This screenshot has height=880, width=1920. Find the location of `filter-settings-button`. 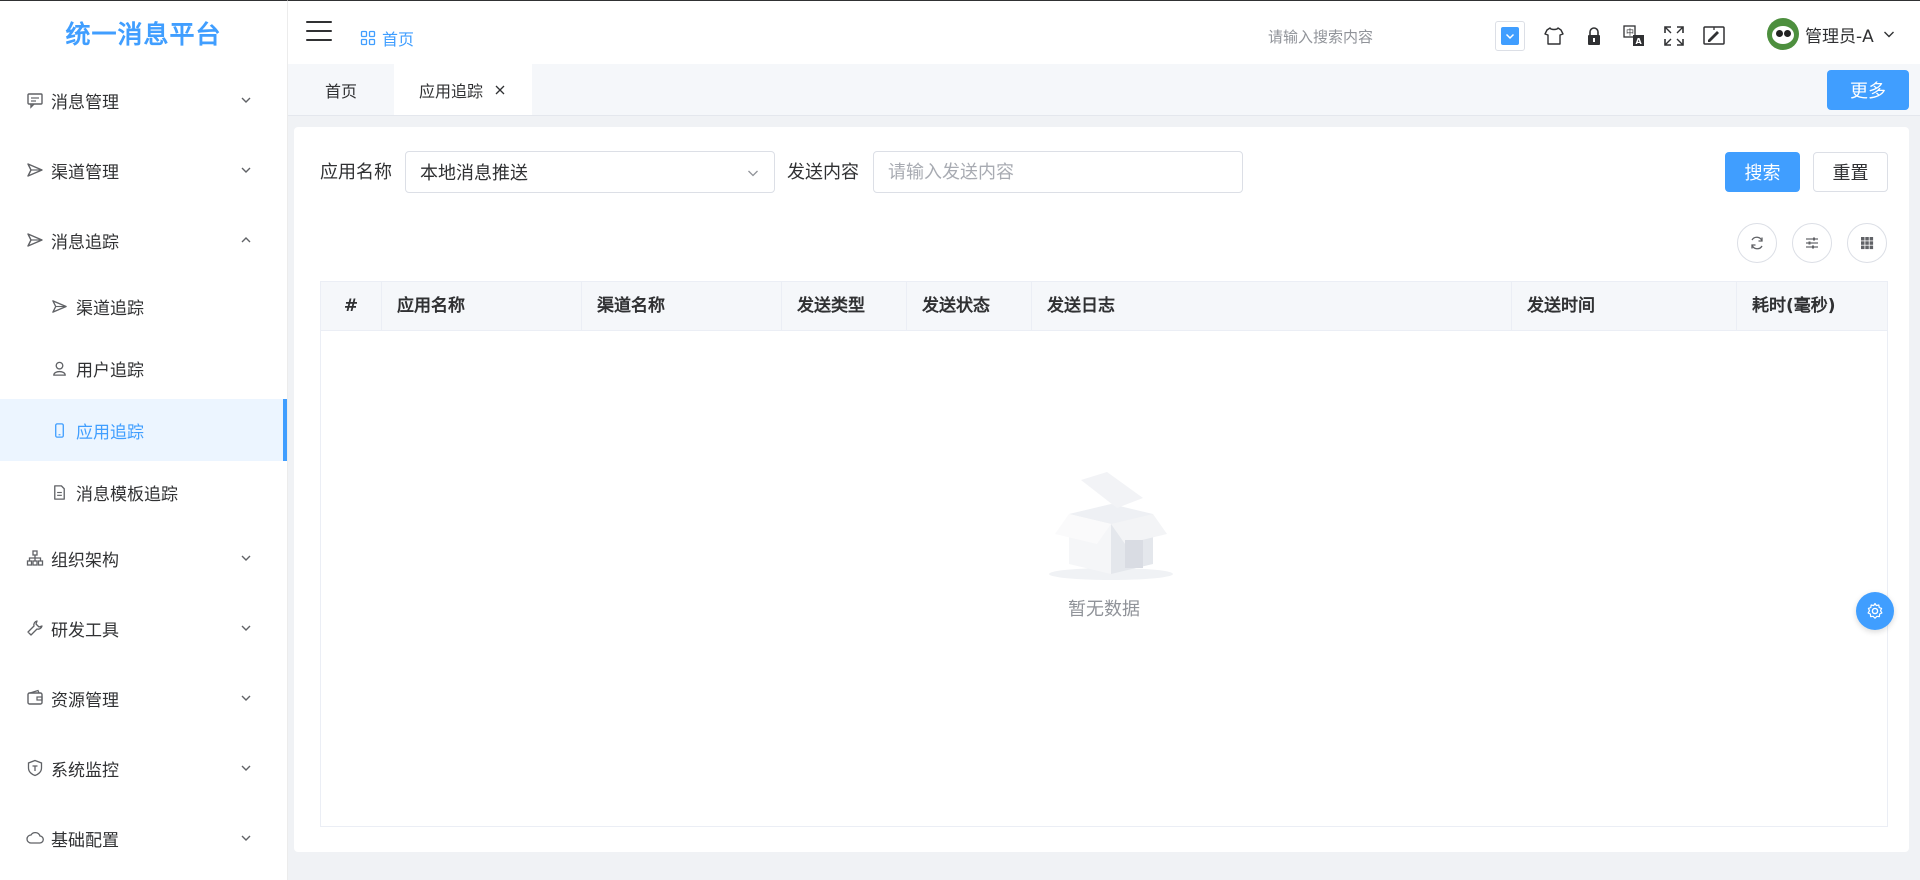

filter-settings-button is located at coordinates (1812, 243).